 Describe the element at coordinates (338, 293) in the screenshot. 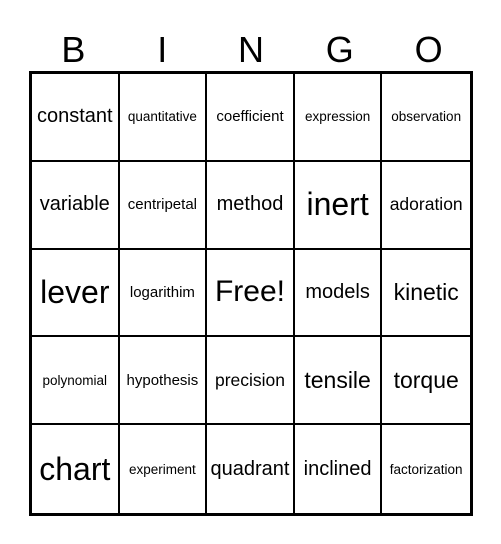

I see `bingo-cell: models` at that location.